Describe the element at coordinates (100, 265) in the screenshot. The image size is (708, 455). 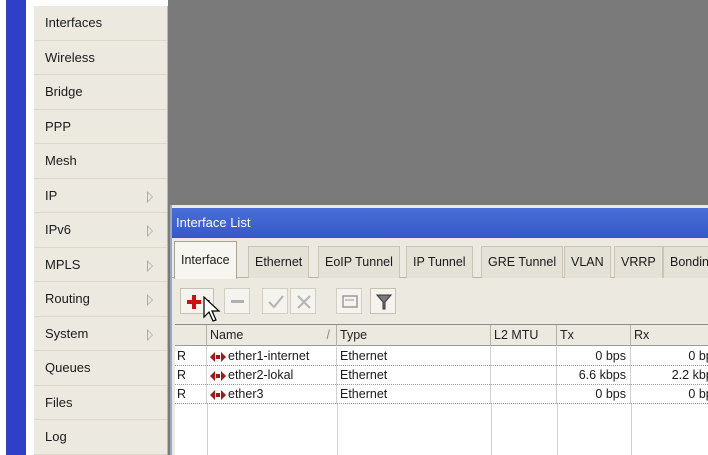
I see `menu-item-mpls: MPLS` at that location.